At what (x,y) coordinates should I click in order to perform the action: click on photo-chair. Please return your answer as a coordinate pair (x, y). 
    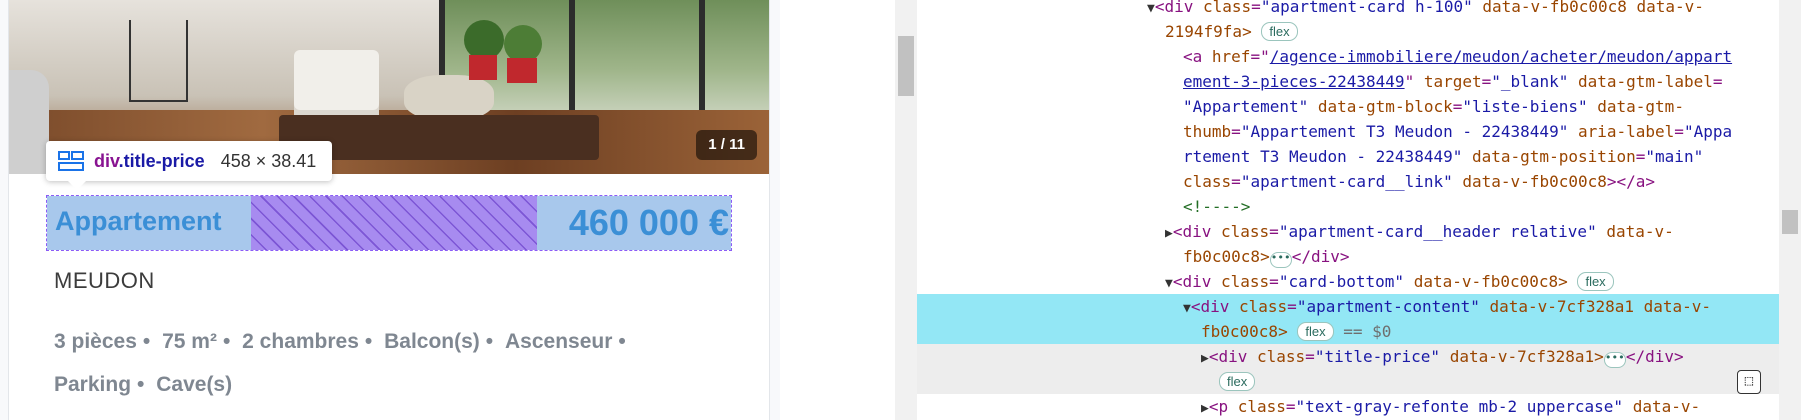
    Looking at the image, I should click on (336, 85).